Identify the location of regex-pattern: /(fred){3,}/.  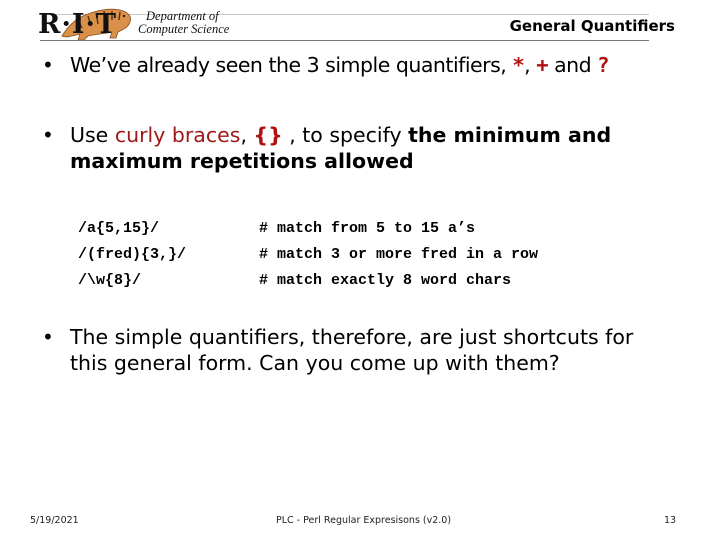
(132, 254).